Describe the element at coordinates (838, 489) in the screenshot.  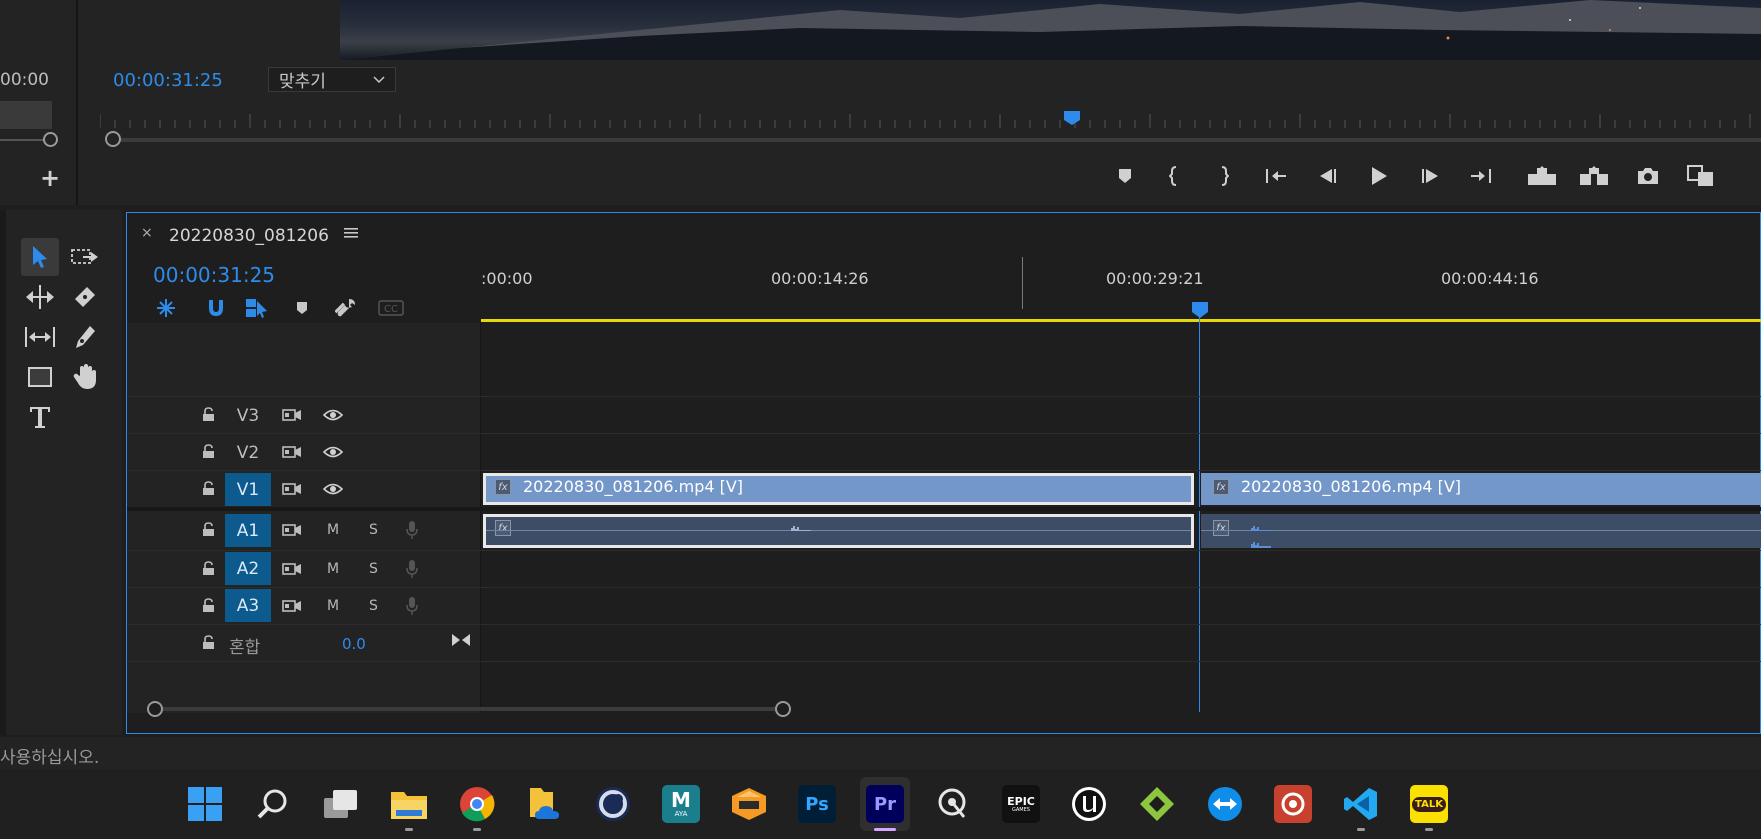
I see `v1-clip-selected: fx 20220830_081206.mp4 [V]` at that location.